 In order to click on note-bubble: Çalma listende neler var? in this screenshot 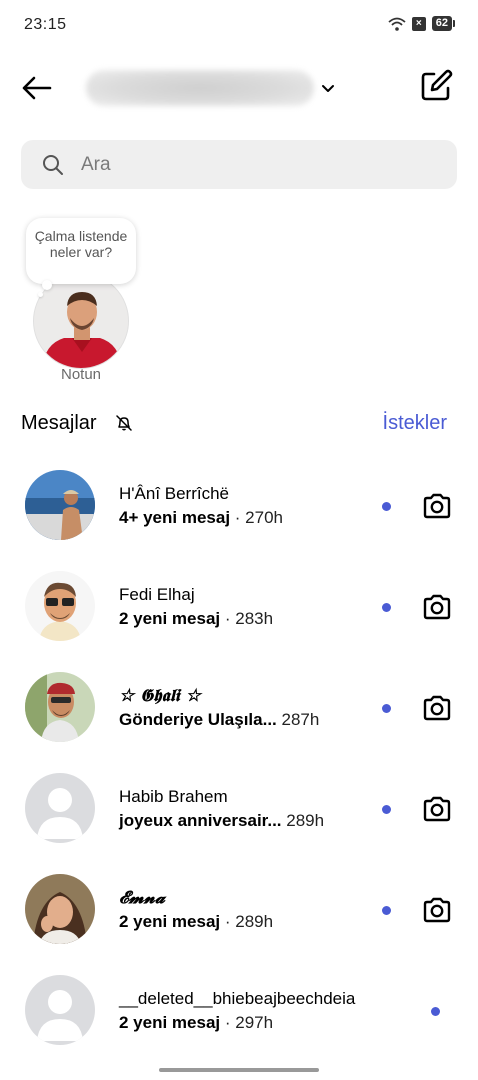, I will do `click(81, 251)`.